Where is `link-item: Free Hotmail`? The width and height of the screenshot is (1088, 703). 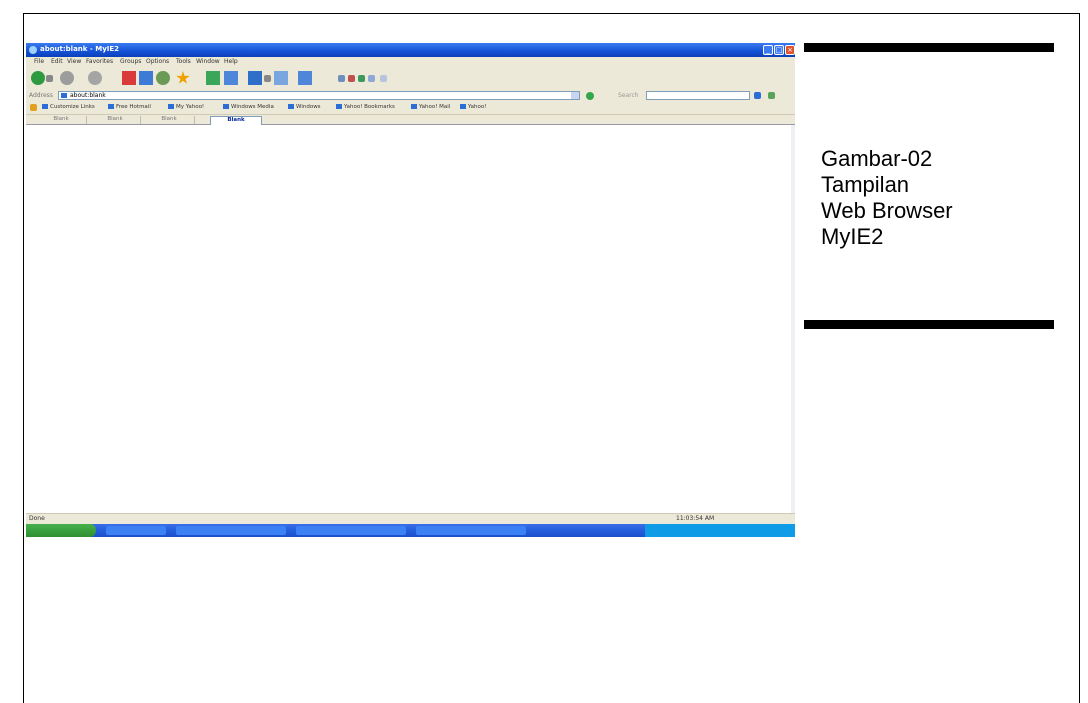
link-item: Free Hotmail is located at coordinates (129, 107).